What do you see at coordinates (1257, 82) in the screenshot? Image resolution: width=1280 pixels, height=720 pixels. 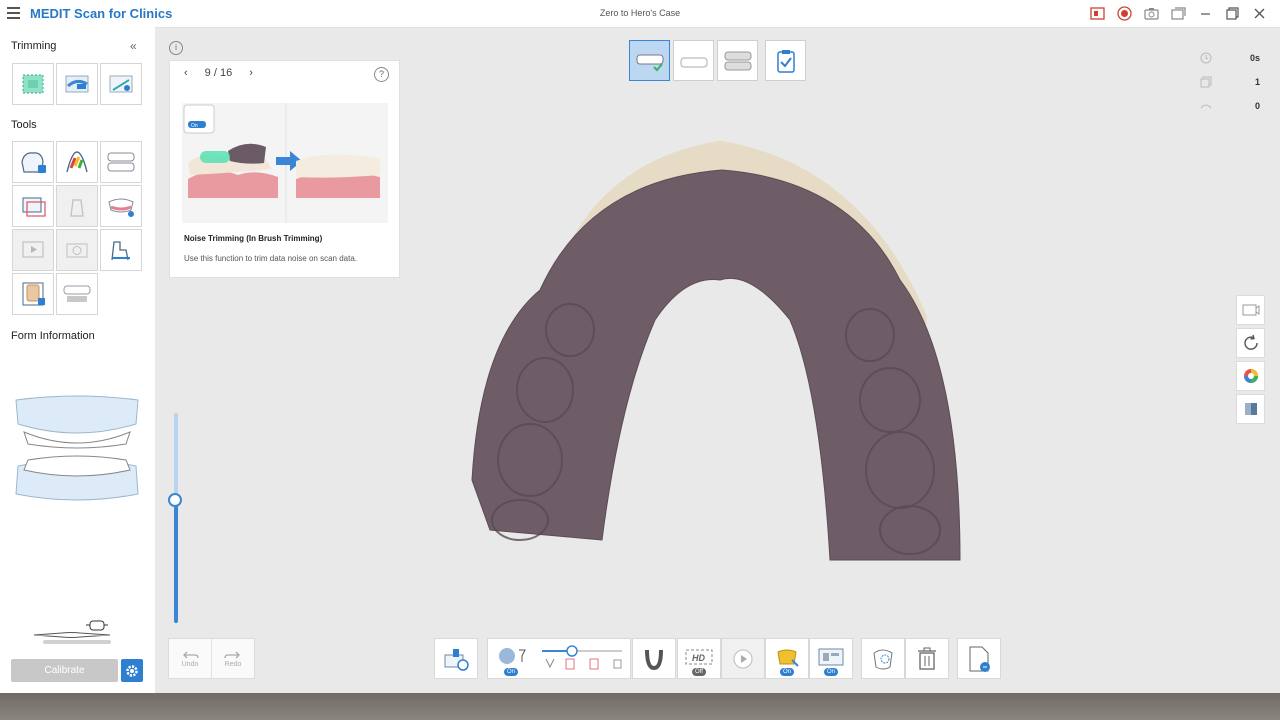 I see `data-count: 1` at bounding box center [1257, 82].